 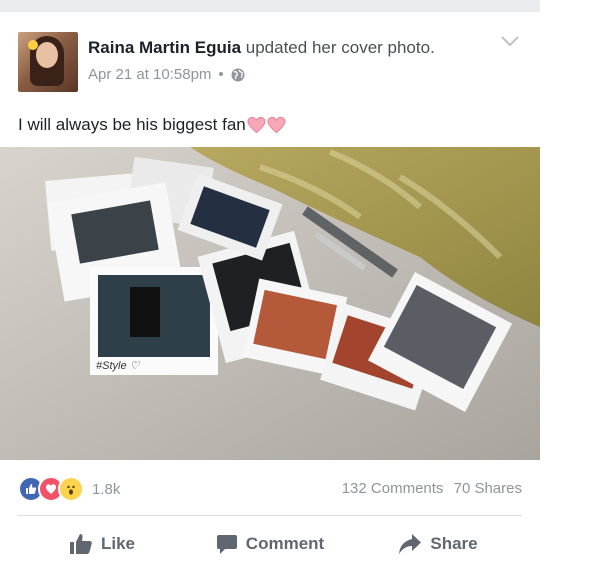 What do you see at coordinates (106, 489) in the screenshot?
I see `reaction-count: 1.8k` at bounding box center [106, 489].